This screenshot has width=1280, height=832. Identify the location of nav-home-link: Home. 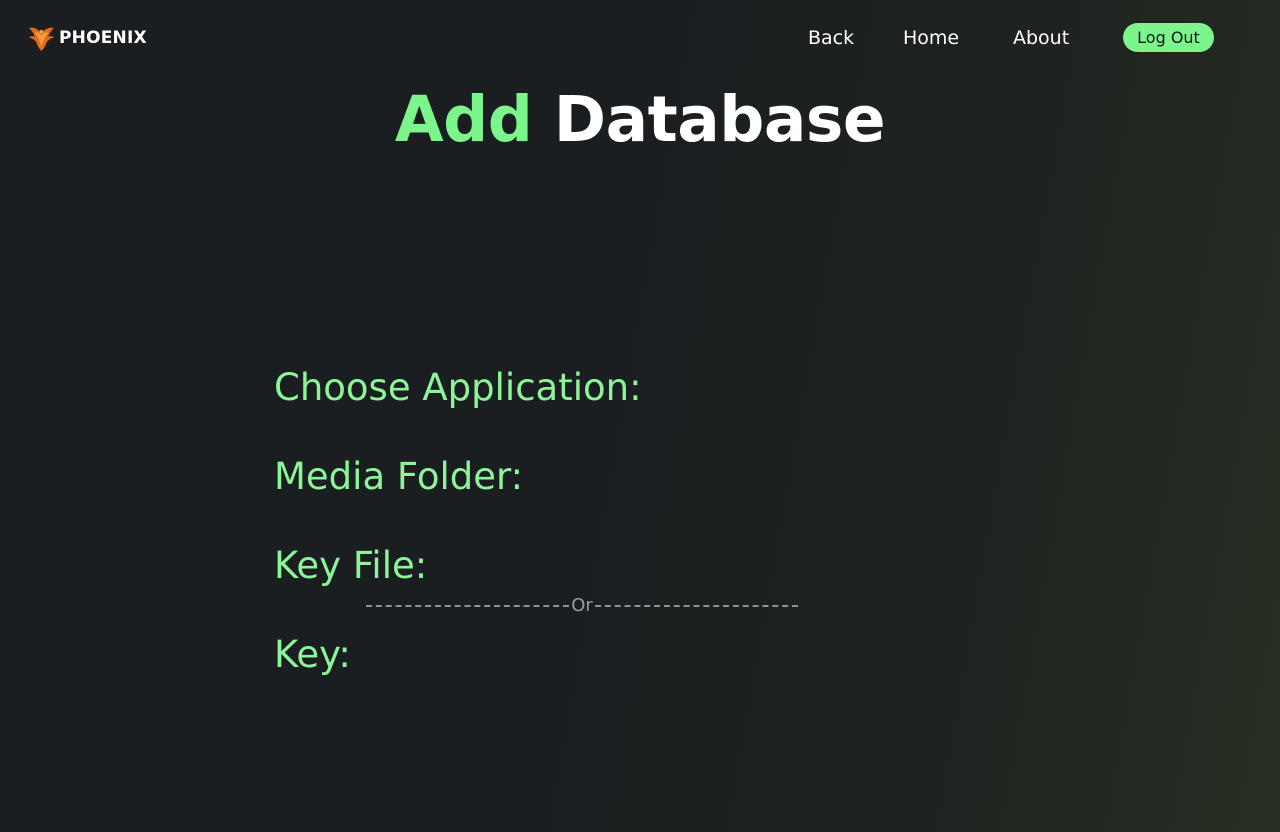
(931, 38).